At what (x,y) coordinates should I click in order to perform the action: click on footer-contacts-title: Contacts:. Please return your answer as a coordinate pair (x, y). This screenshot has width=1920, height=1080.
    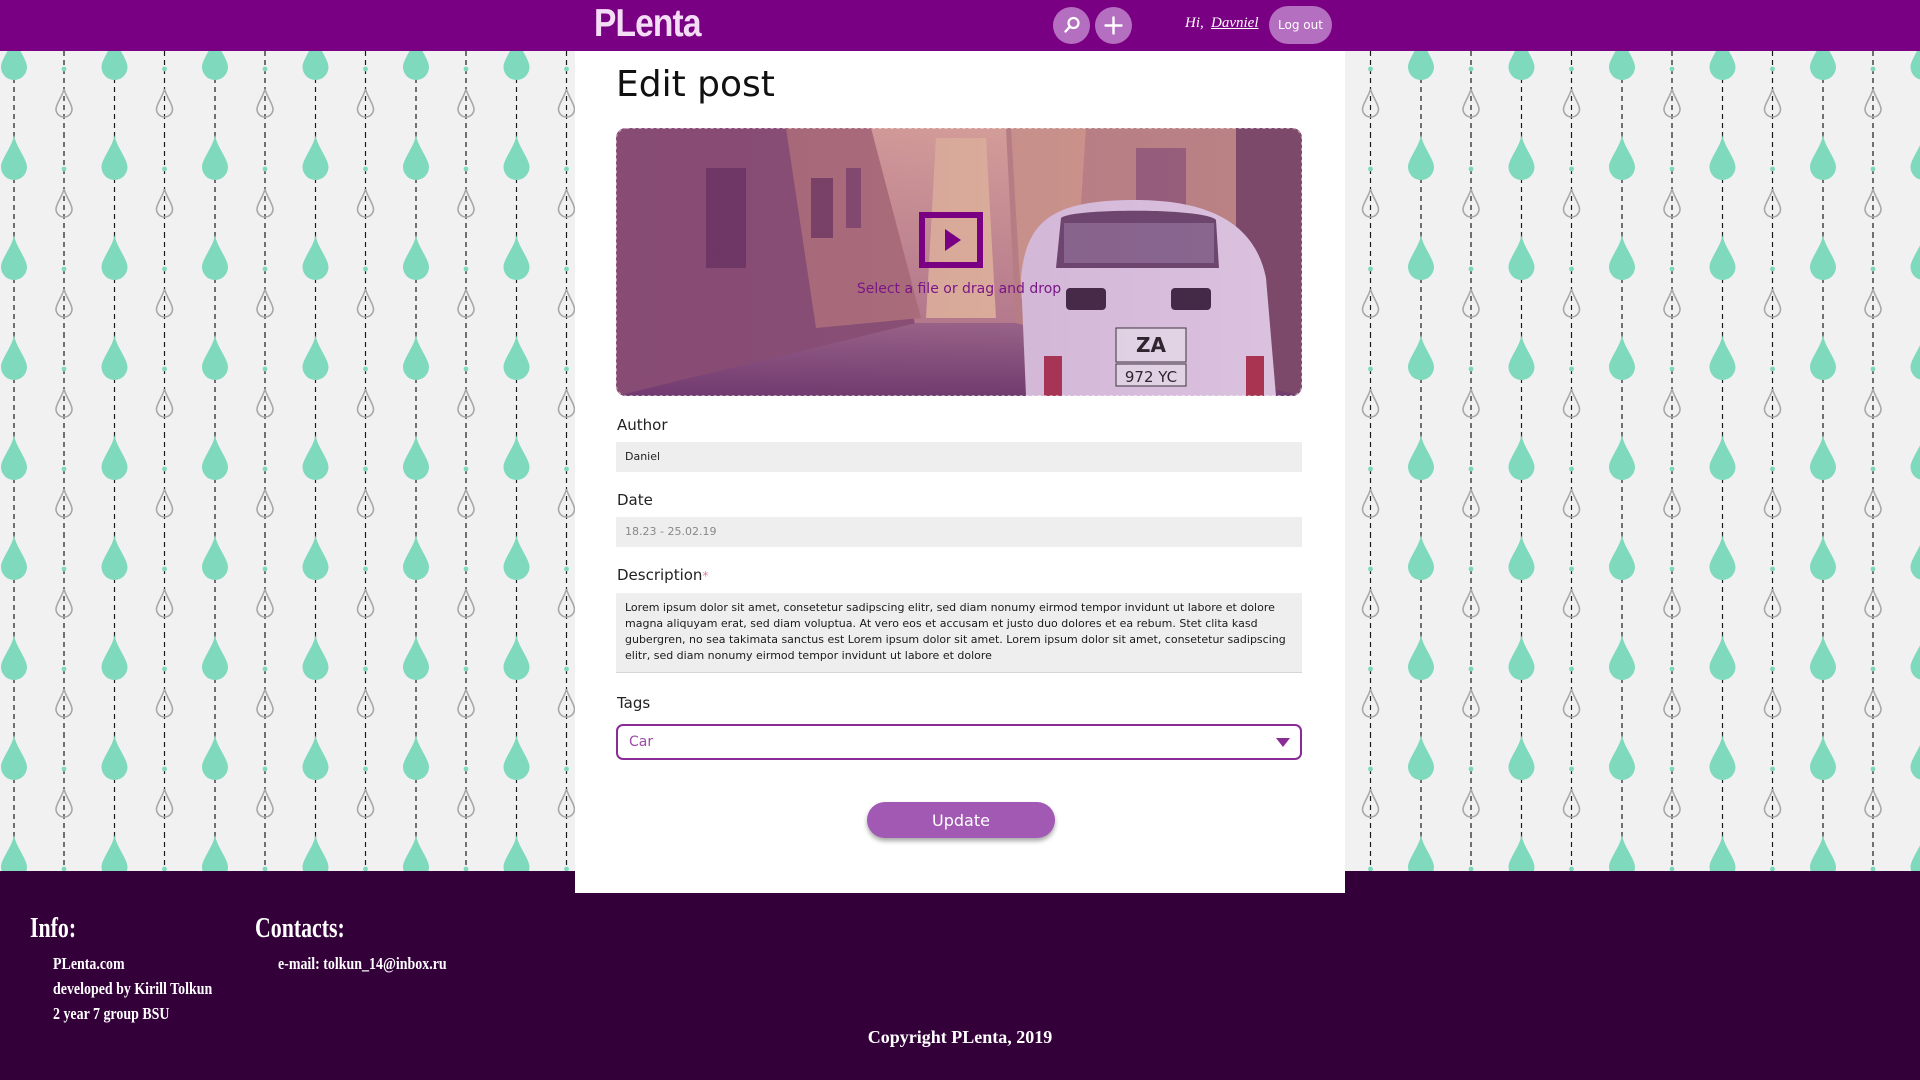
    Looking at the image, I should click on (300, 928).